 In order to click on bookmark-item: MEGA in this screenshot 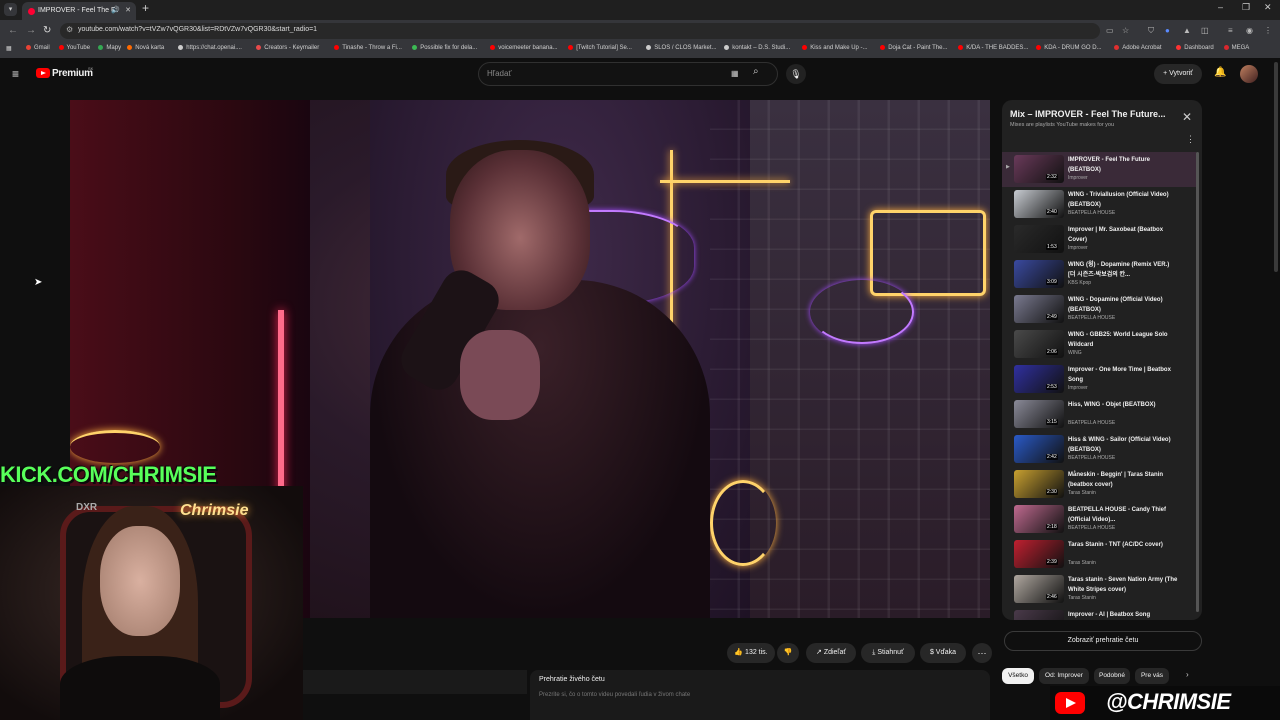, I will do `click(1236, 48)`.